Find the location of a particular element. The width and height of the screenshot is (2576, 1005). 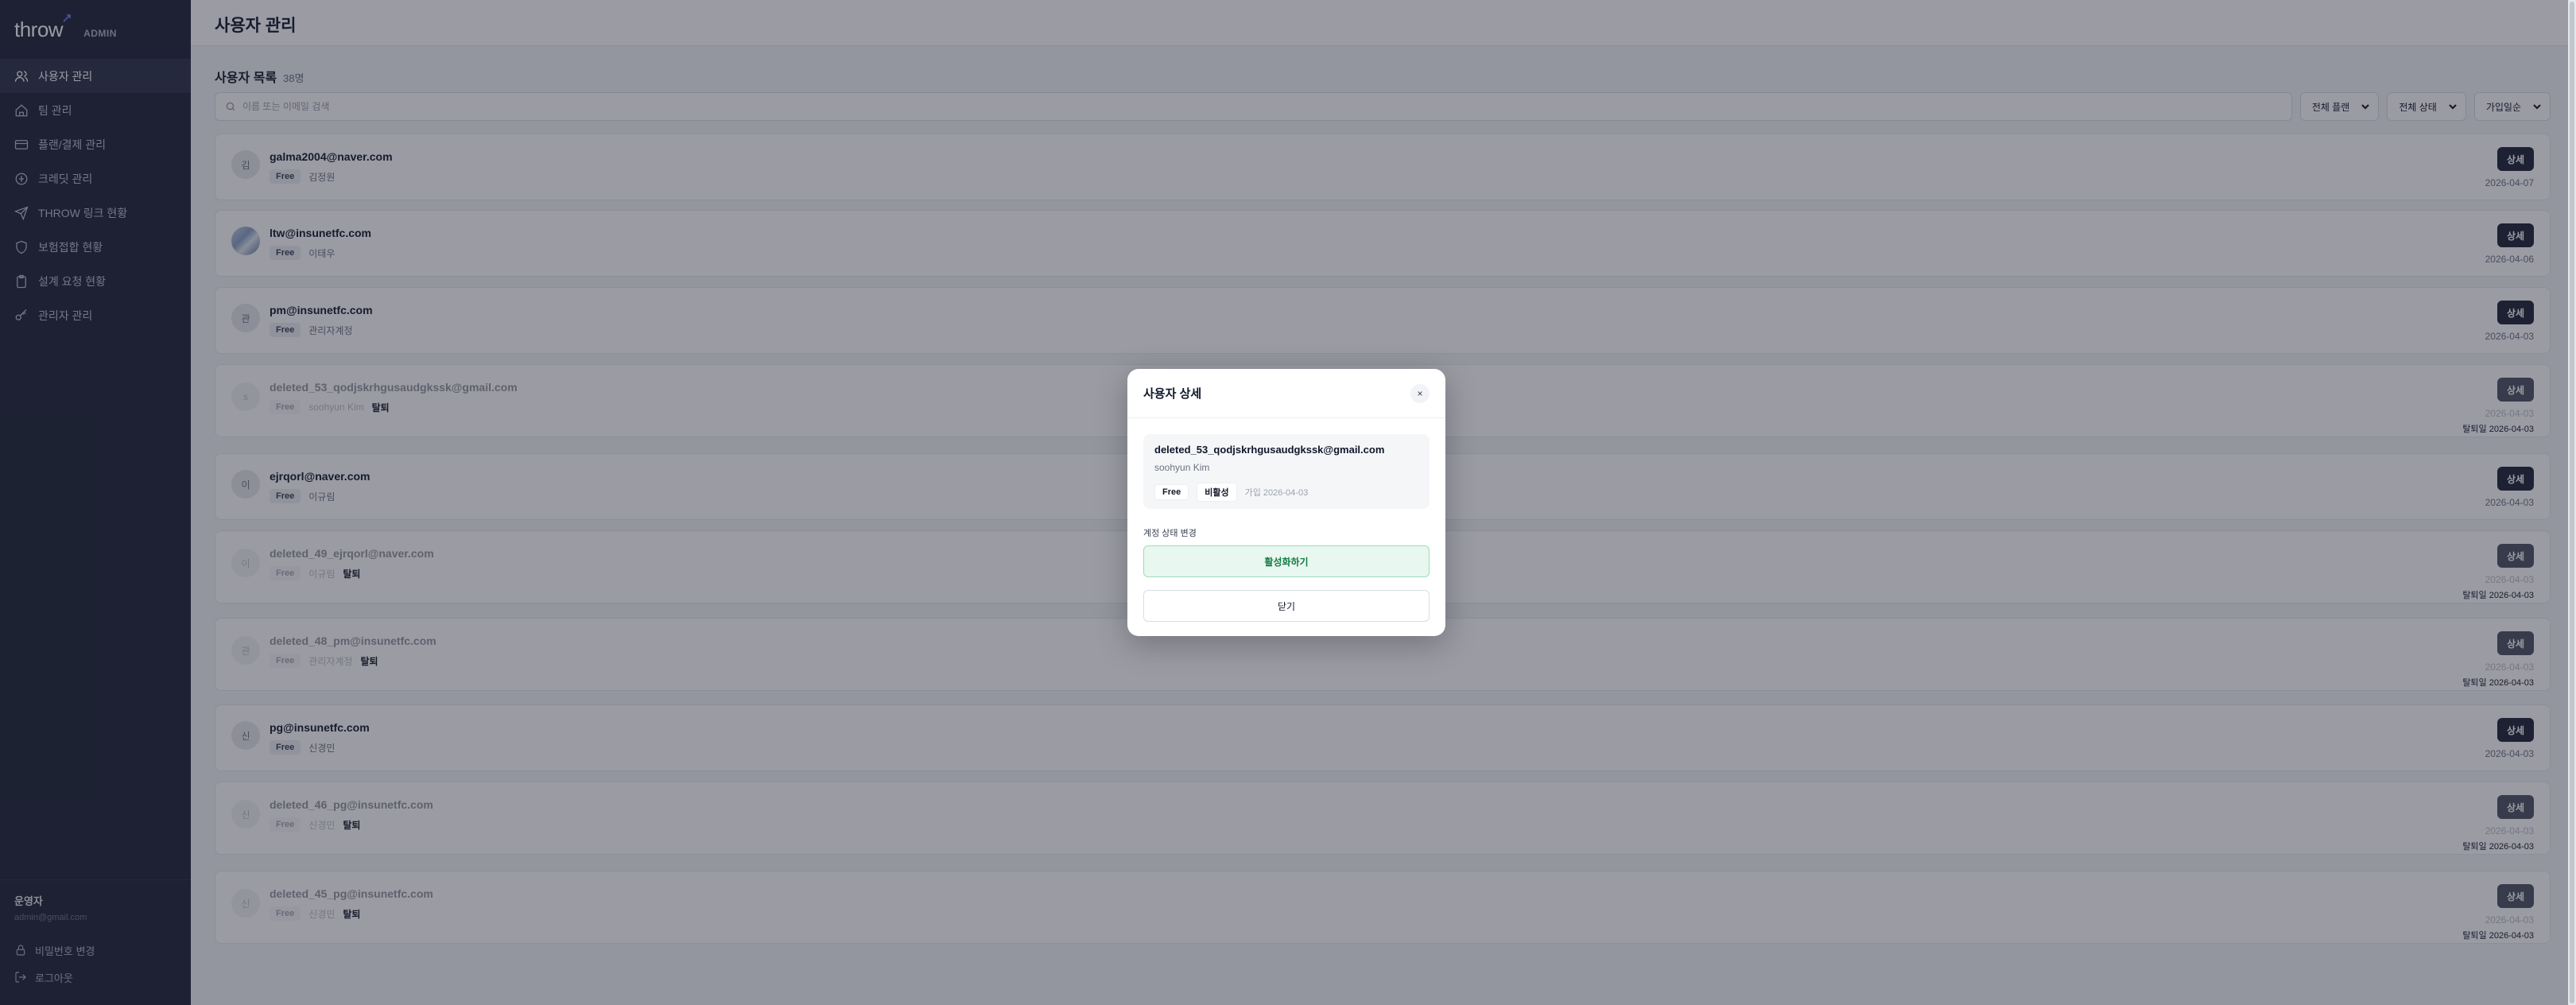

close-icon: × is located at coordinates (1420, 393).